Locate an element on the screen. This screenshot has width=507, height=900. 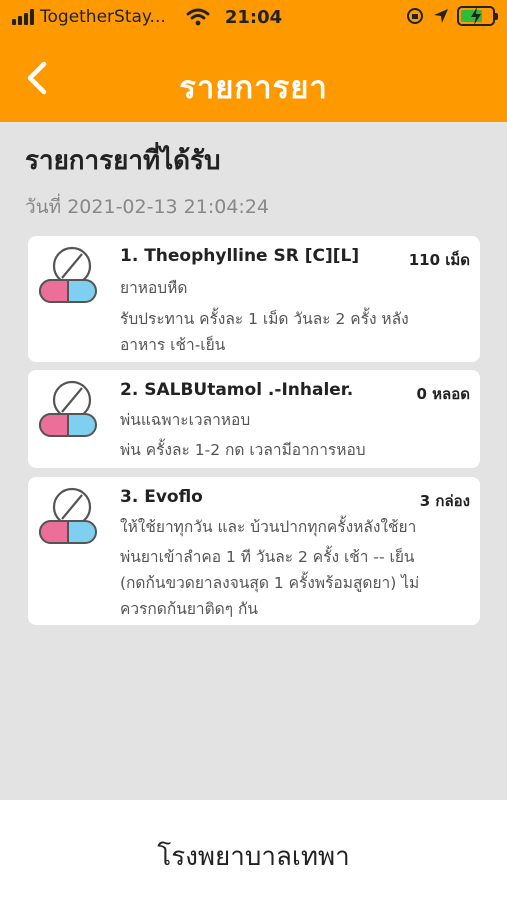
medication-type: ยาหอบหืด is located at coordinates (154, 288).